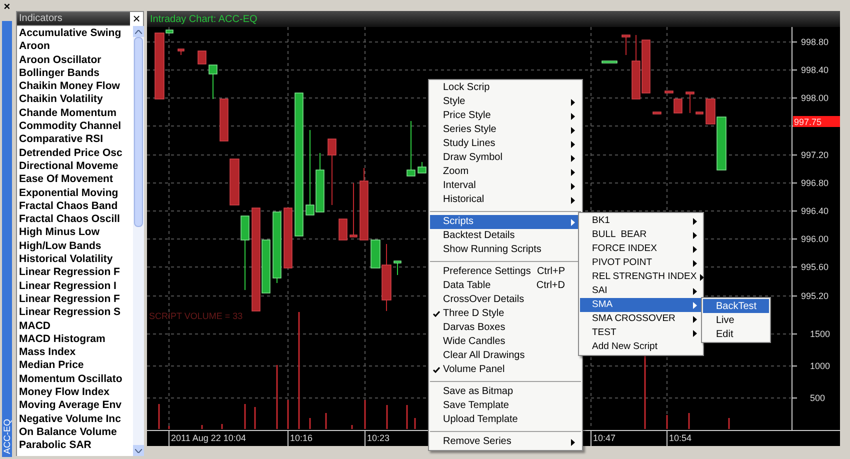 This screenshot has width=850, height=459. What do you see at coordinates (196, 316) in the screenshot?
I see `volume-note: SCRIPT VOLUME = 33` at bounding box center [196, 316].